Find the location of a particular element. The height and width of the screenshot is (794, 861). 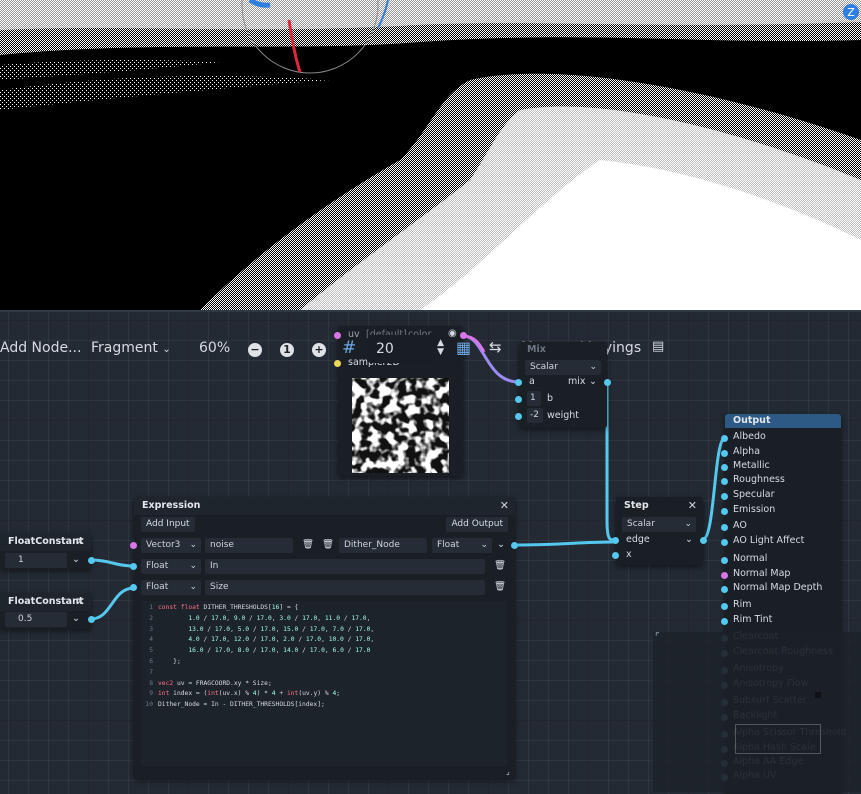

graph-minimap: ⌜ is located at coordinates (757, 712).